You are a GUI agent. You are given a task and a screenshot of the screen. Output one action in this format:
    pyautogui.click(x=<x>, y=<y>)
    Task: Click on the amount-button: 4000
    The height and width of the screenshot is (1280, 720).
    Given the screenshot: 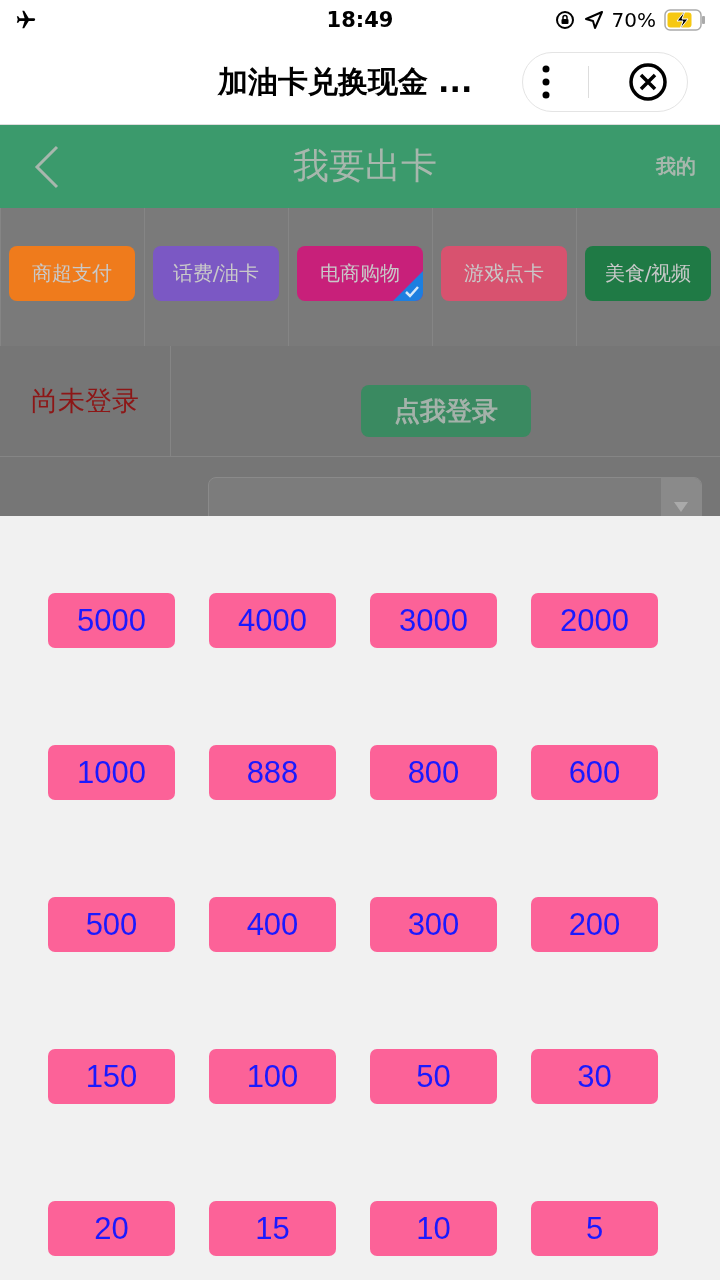 What is the action you would take?
    pyautogui.click(x=272, y=620)
    